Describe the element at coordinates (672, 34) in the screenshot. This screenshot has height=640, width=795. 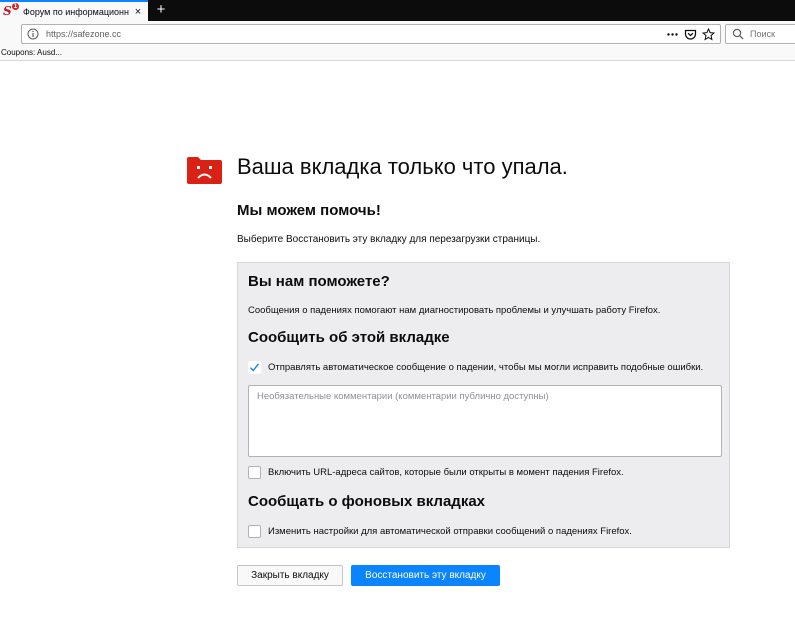
I see `page-actions-menu-icon` at that location.